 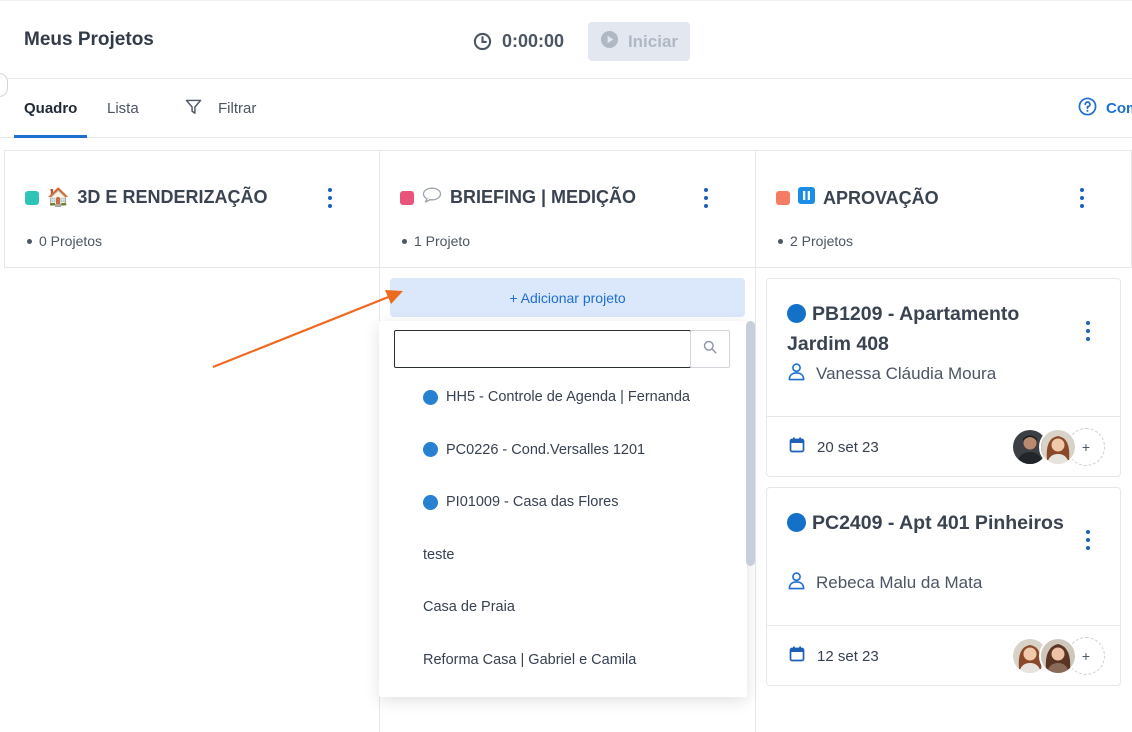 I want to click on view-tabs: Quadro Lista Filtrar Com, so click(x=566, y=108).